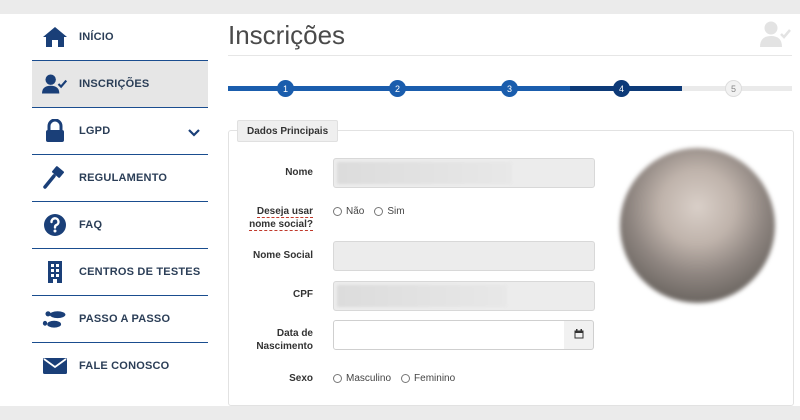 This screenshot has height=420, width=800. Describe the element at coordinates (288, 131) in the screenshot. I see `section-title: Dados Principais` at that location.